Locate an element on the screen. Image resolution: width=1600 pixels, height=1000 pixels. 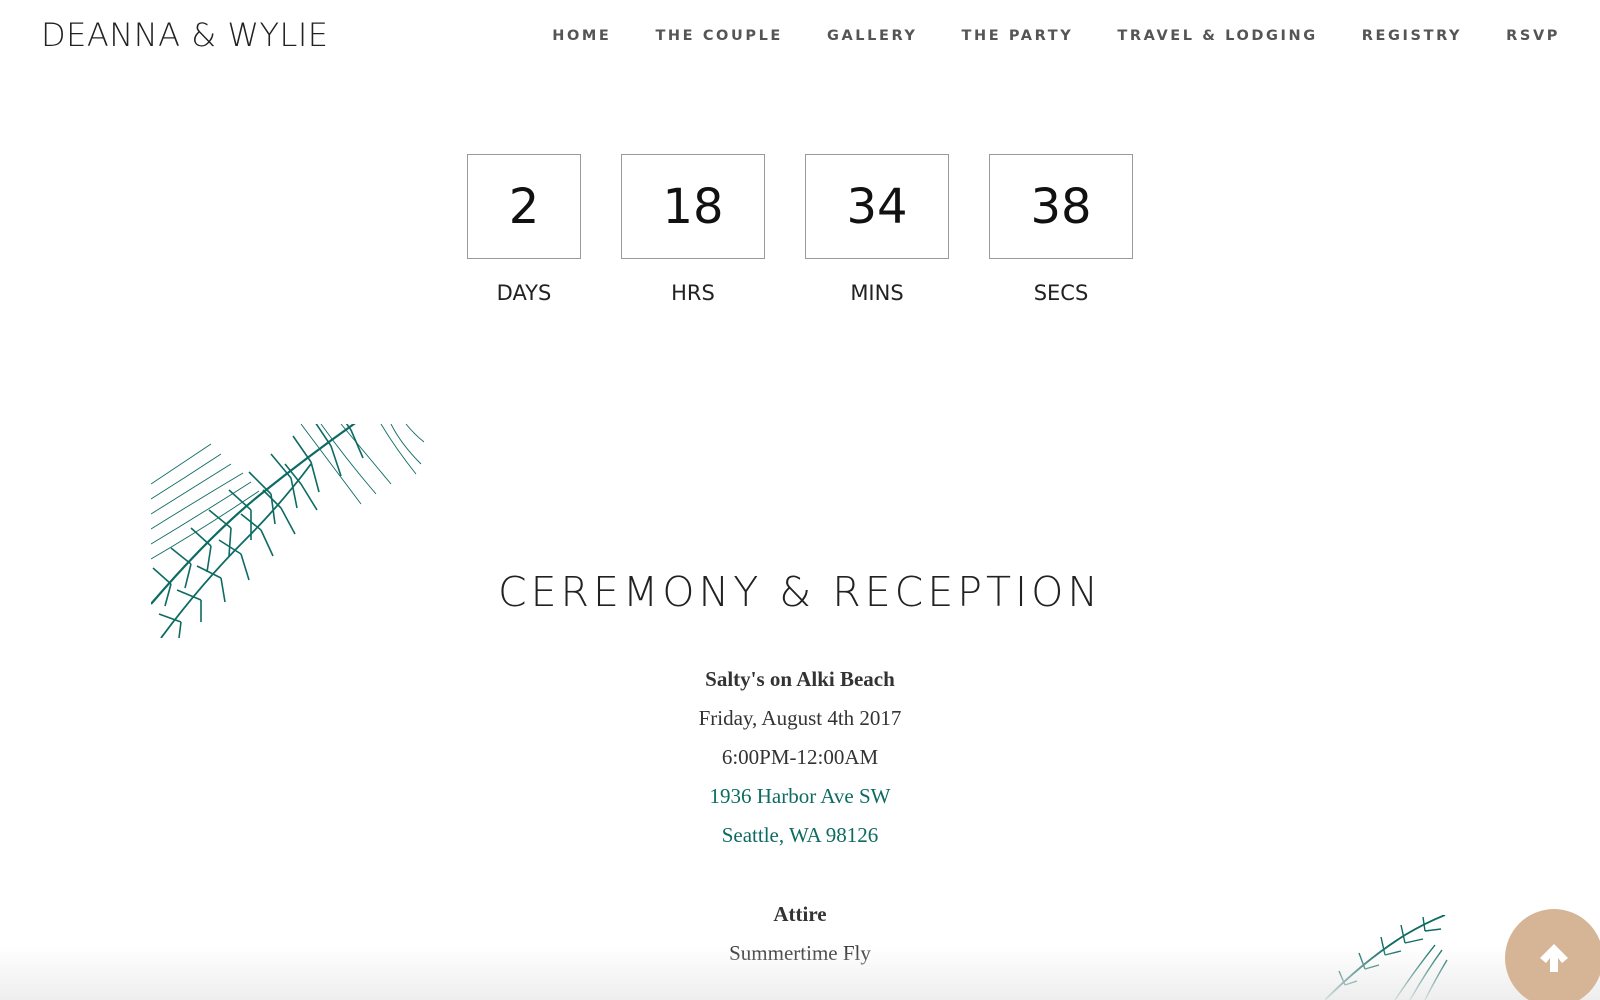
address-link-line2: Seattle, WA 98126 is located at coordinates (800, 835).